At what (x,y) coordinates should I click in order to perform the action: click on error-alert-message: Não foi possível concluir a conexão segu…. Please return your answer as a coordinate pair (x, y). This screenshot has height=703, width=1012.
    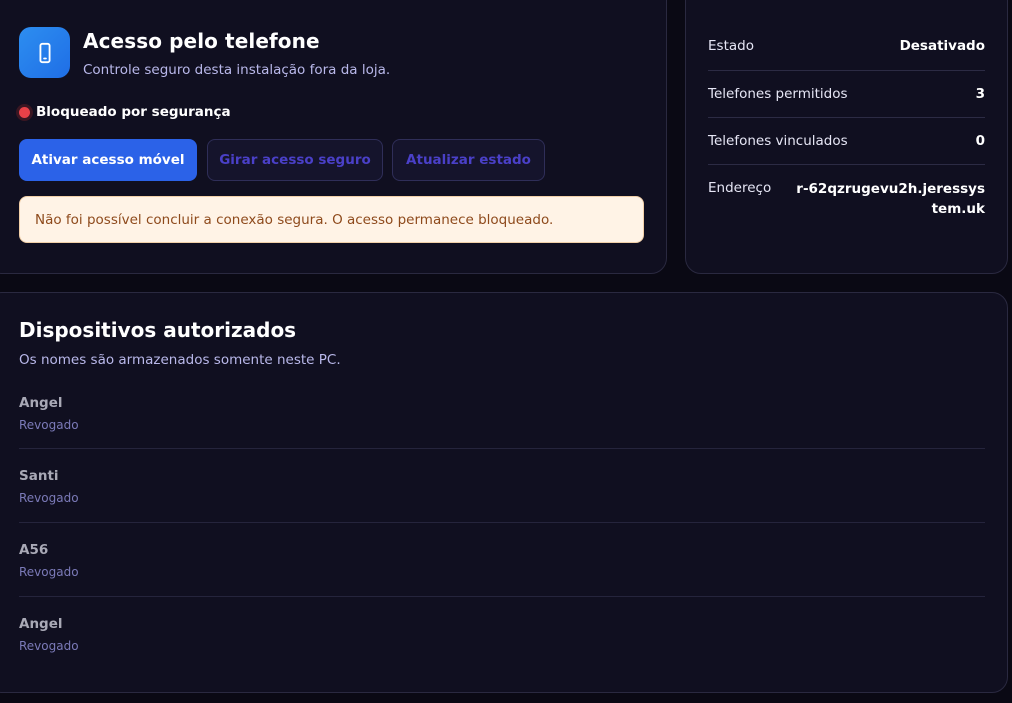
    Looking at the image, I should click on (294, 219).